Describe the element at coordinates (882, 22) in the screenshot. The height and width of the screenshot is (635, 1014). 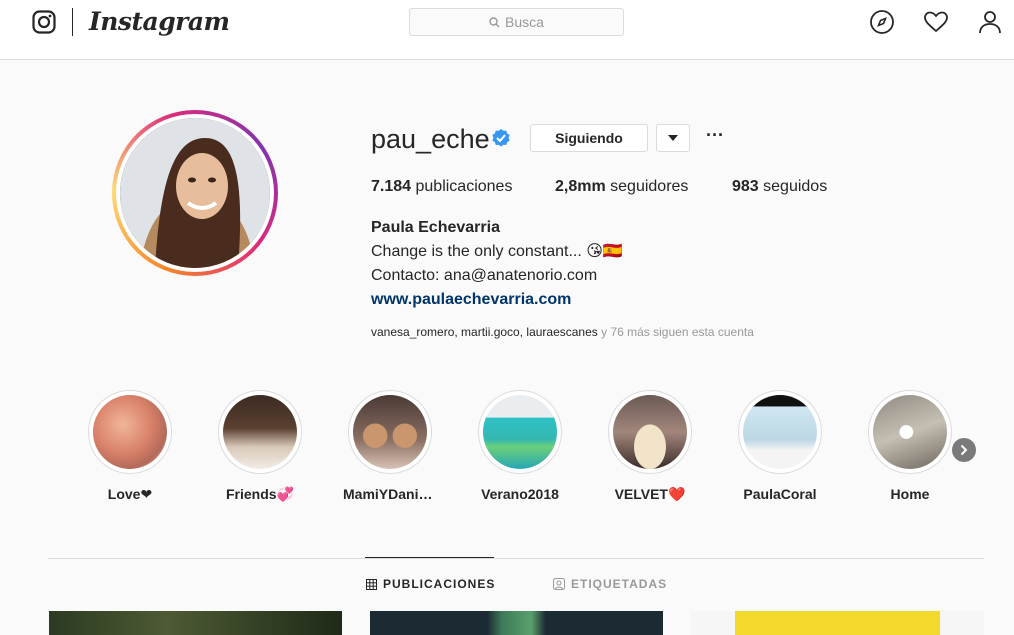
I see `explore-compass-icon` at that location.